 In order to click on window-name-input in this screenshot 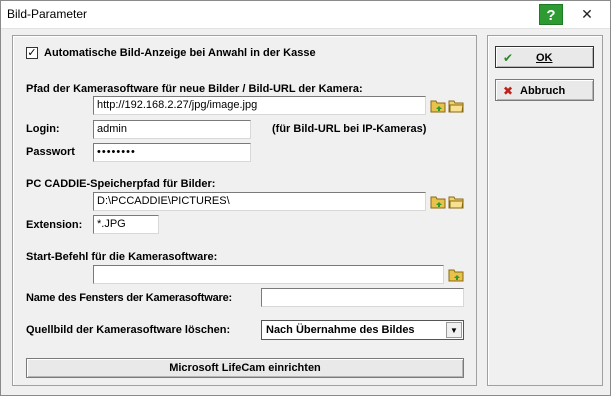, I will do `click(362, 297)`.